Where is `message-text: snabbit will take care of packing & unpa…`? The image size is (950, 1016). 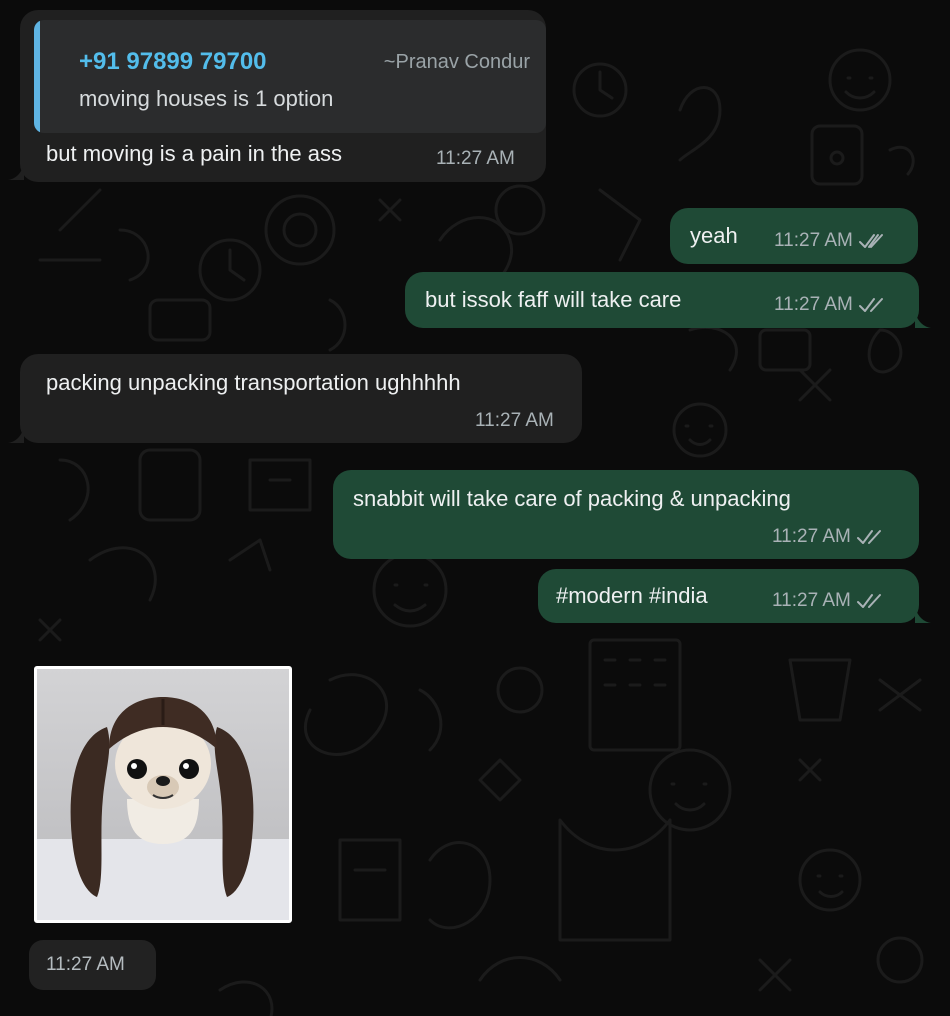 message-text: snabbit will take care of packing & unpa… is located at coordinates (572, 498).